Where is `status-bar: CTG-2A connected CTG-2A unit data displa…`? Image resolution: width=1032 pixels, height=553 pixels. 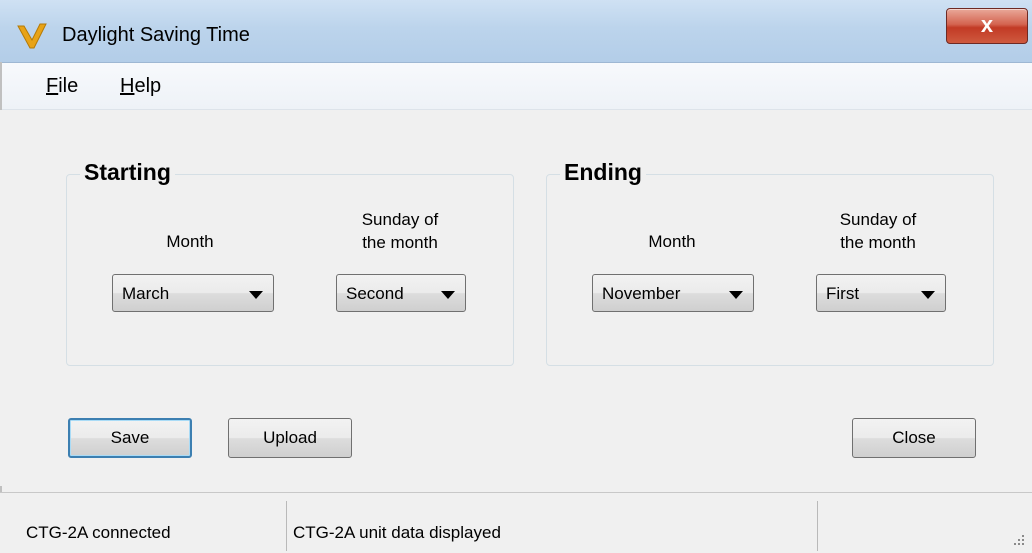
status-bar: CTG-2A connected CTG-2A unit data displa… is located at coordinates (516, 522).